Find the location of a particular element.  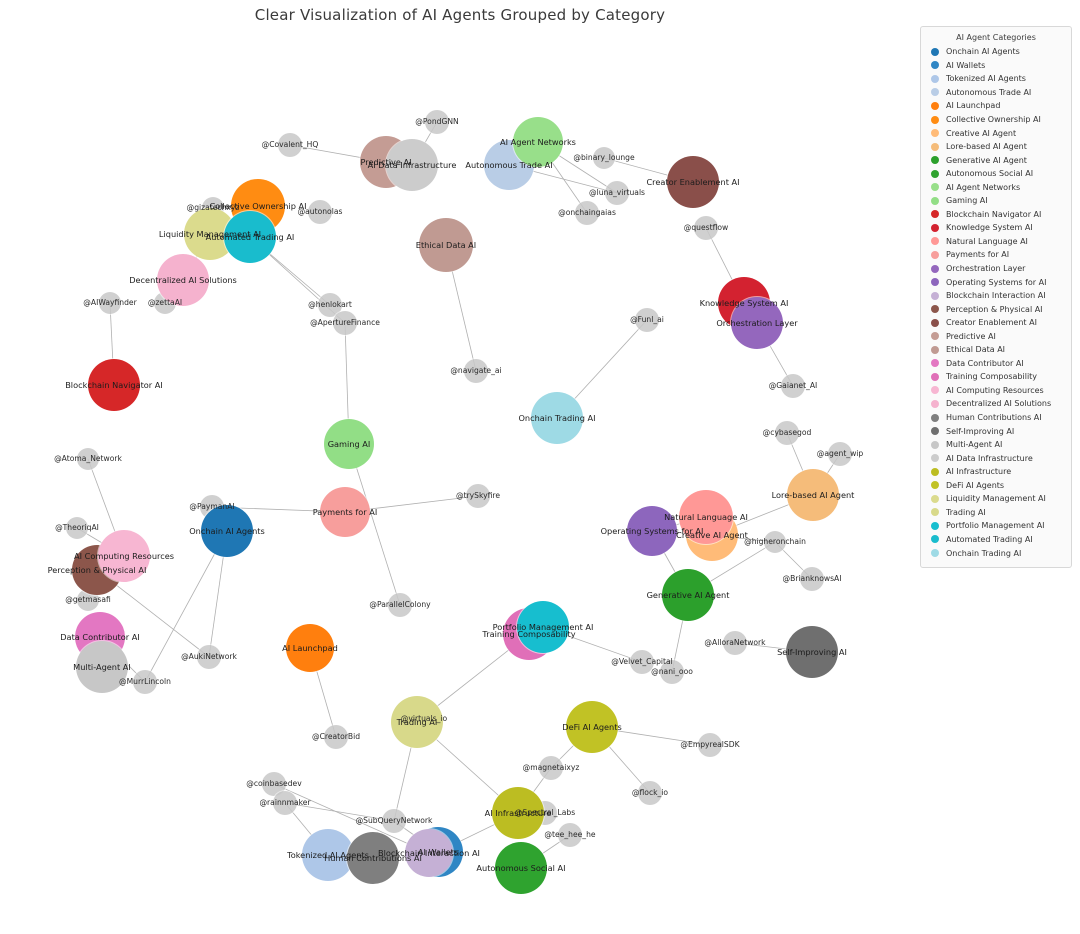

legend-item: DeFi AI Agents is located at coordinates (996, 486).